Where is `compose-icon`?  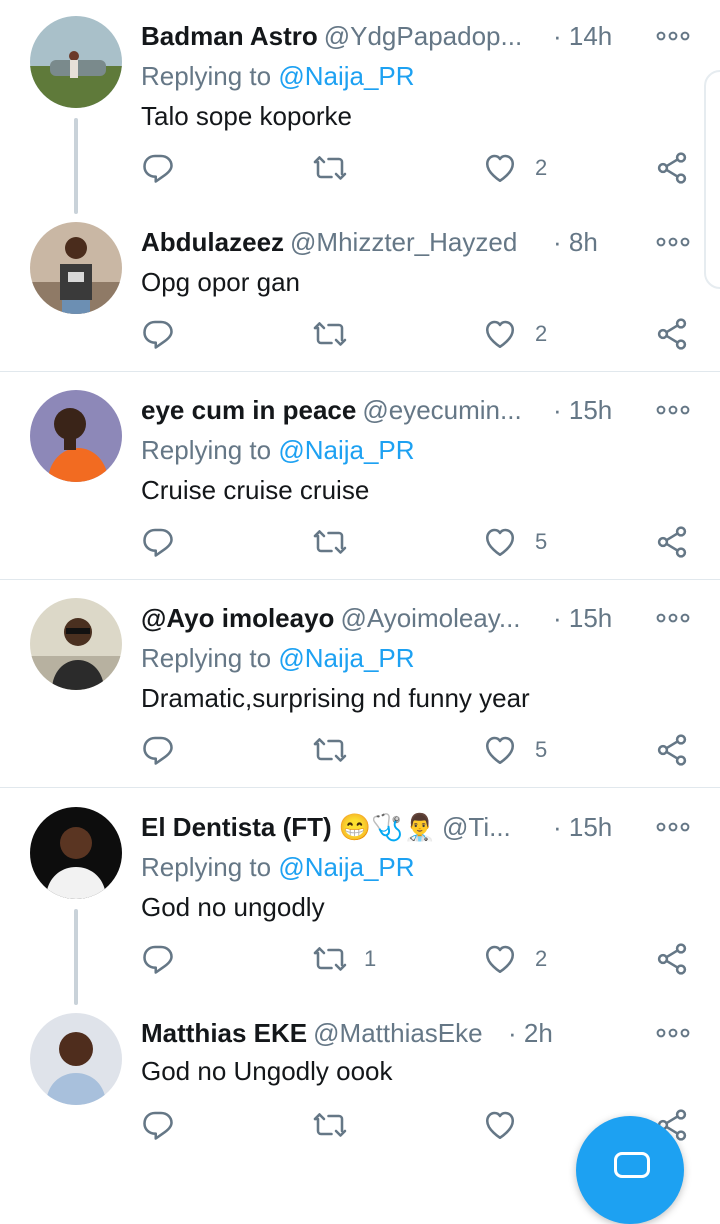
compose-icon is located at coordinates (632, 1165).